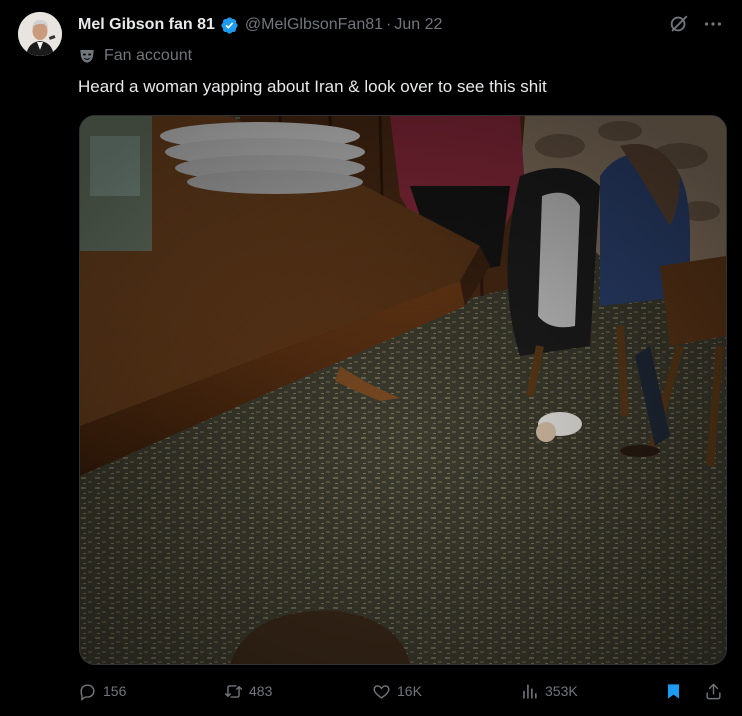 The width and height of the screenshot is (742, 716). I want to click on views-count: 353K, so click(561, 691).